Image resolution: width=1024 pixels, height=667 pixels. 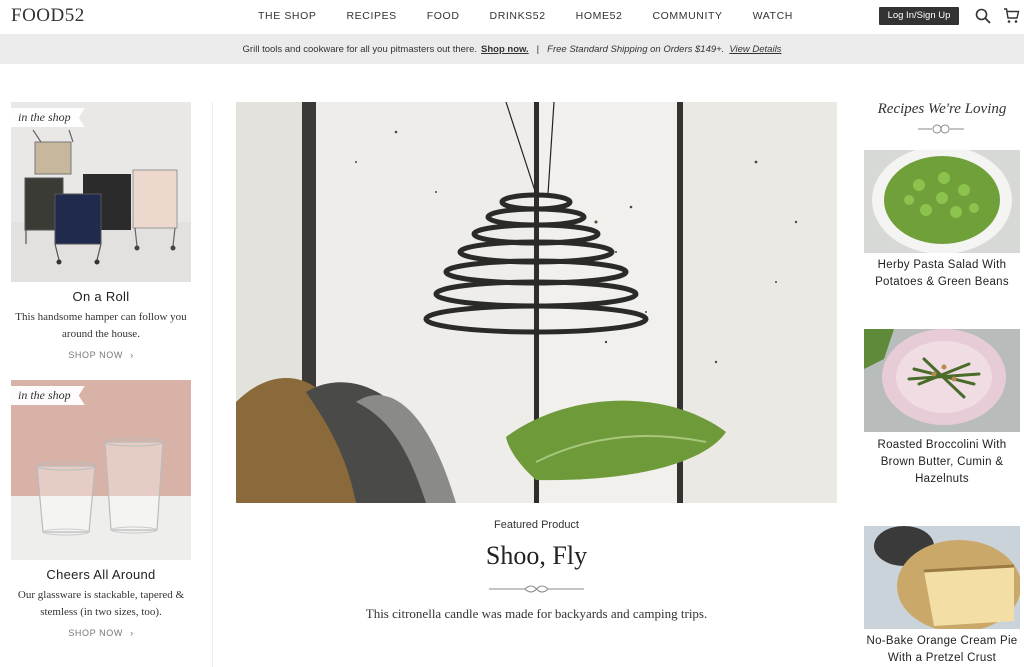 I want to click on shop-card-title: On a Roll, so click(x=101, y=296).